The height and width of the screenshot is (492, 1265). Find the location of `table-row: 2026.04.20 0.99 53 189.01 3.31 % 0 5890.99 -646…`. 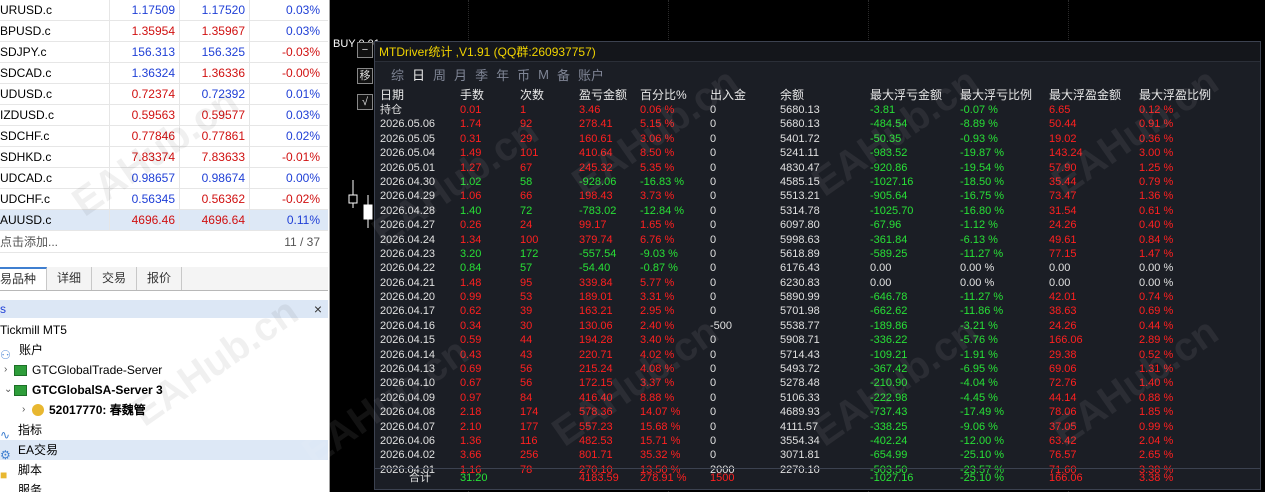

table-row: 2026.04.20 0.99 53 189.01 3.31 % 0 5890.99 -646… is located at coordinates (819, 297).